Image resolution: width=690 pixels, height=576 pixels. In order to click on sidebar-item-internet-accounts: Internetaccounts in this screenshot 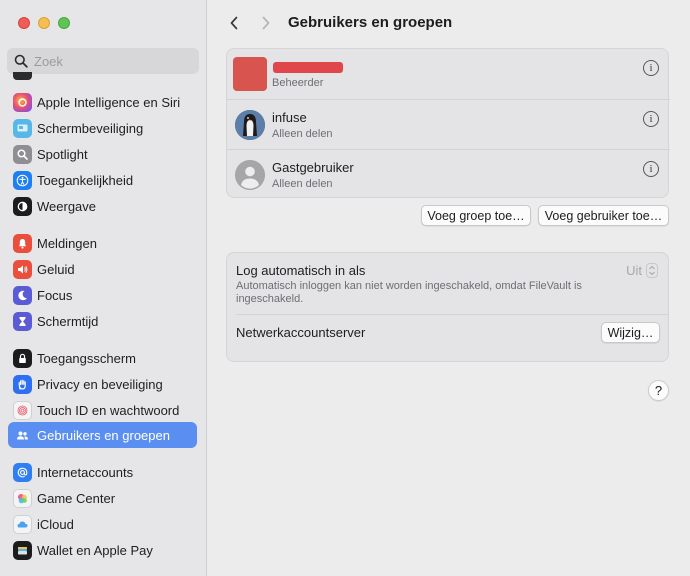, I will do `click(102, 472)`.